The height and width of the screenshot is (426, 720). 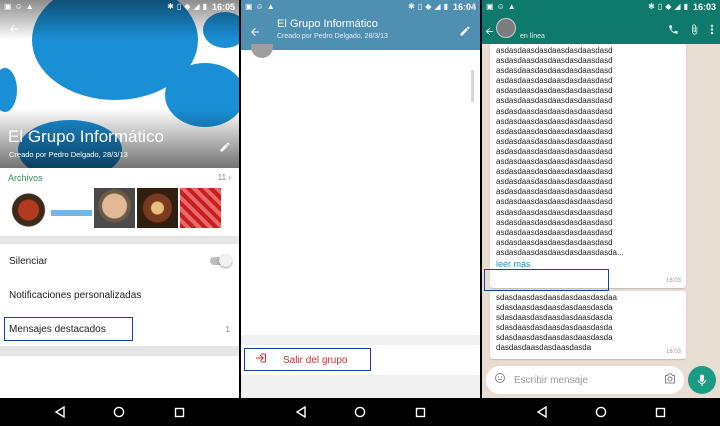 What do you see at coordinates (601, 7) in the screenshot?
I see `status-bar: ▣ ☺ ▲ ✱ ▯ ◆ ◢ ▮ 16:03` at bounding box center [601, 7].